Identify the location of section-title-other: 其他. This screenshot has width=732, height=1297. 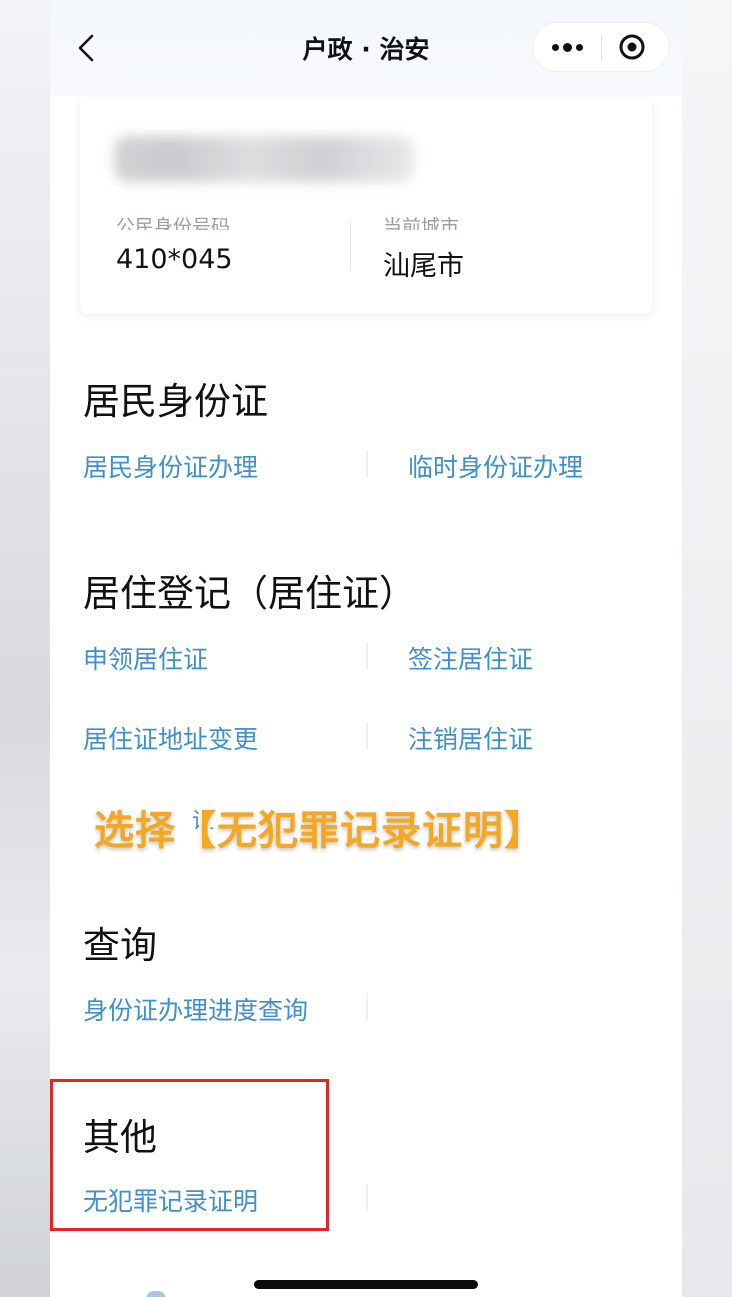
(120, 1137).